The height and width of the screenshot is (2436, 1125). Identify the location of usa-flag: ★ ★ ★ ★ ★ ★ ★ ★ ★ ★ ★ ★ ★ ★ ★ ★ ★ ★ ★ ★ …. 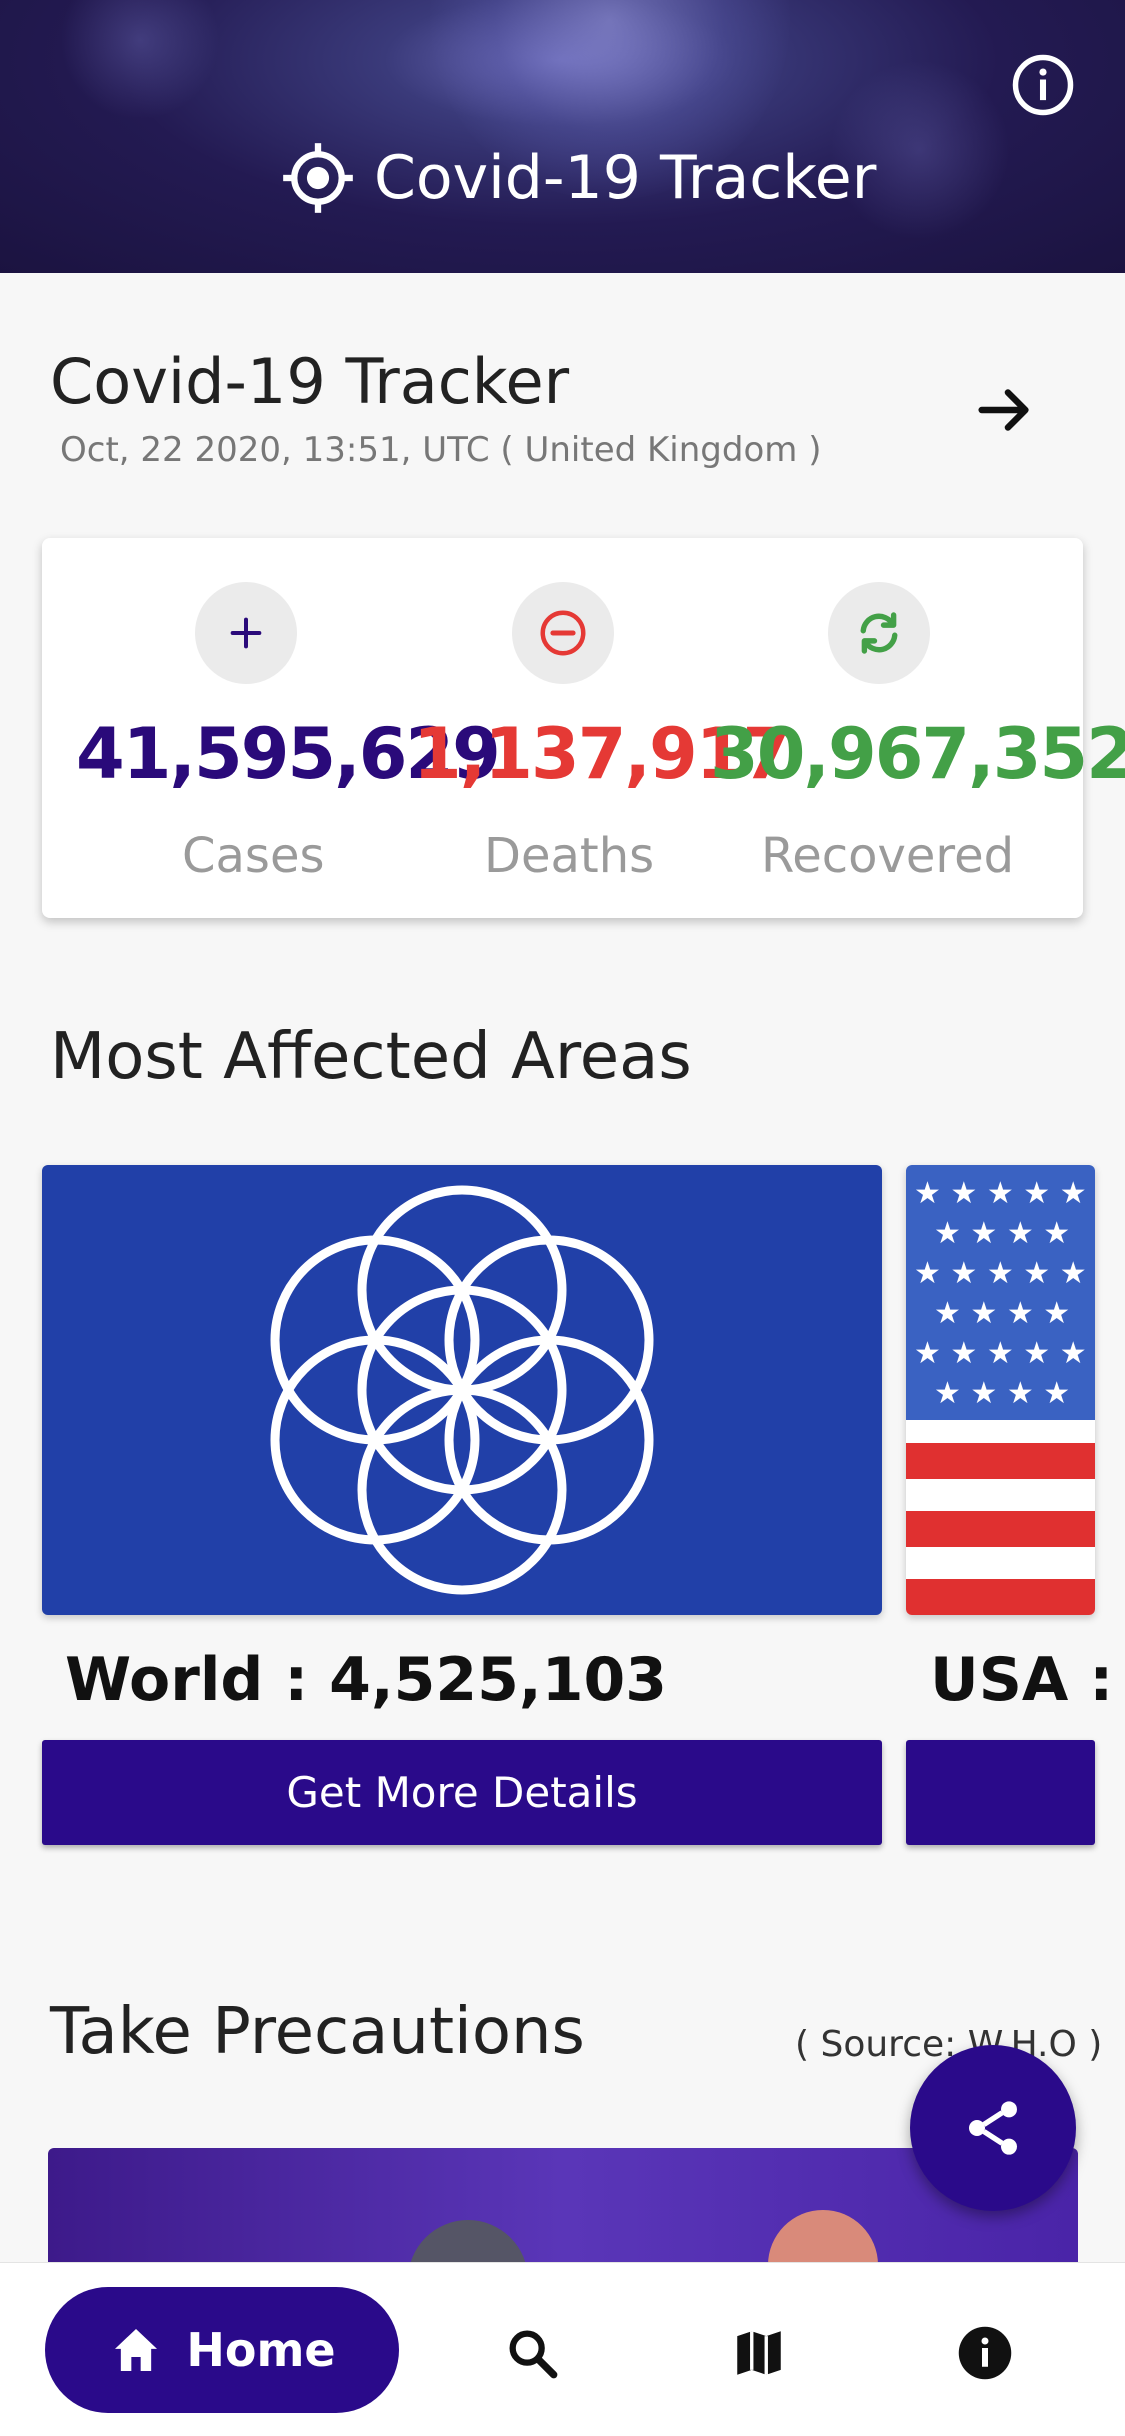
(1000, 1390).